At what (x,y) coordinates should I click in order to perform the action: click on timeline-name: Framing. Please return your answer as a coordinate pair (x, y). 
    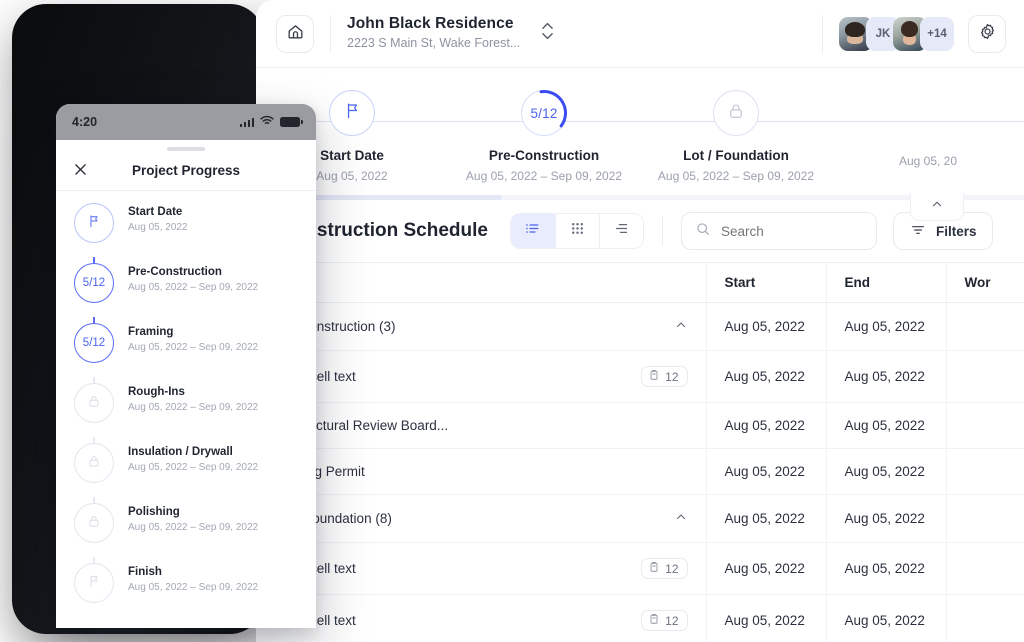
    Looking at the image, I should click on (151, 332).